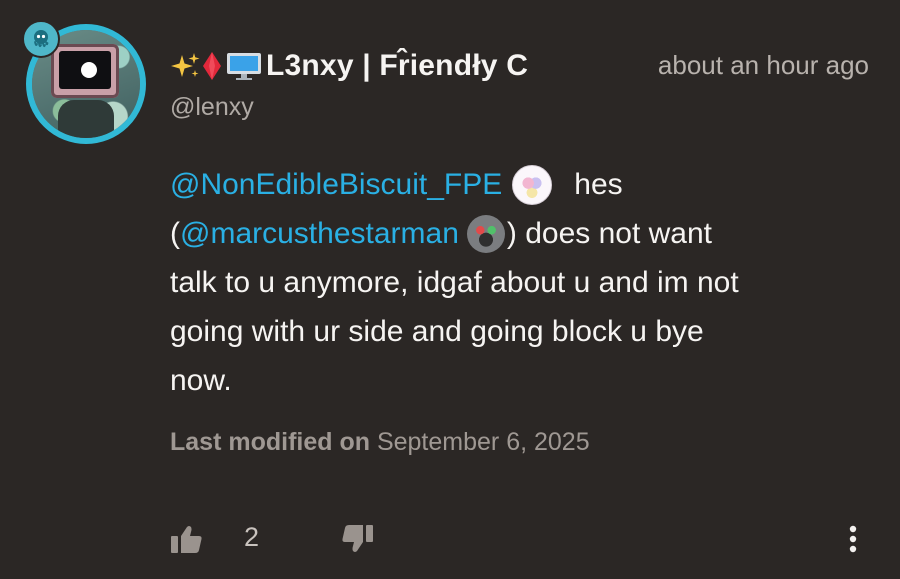 The height and width of the screenshot is (579, 900). I want to click on message-text: now., so click(201, 380).